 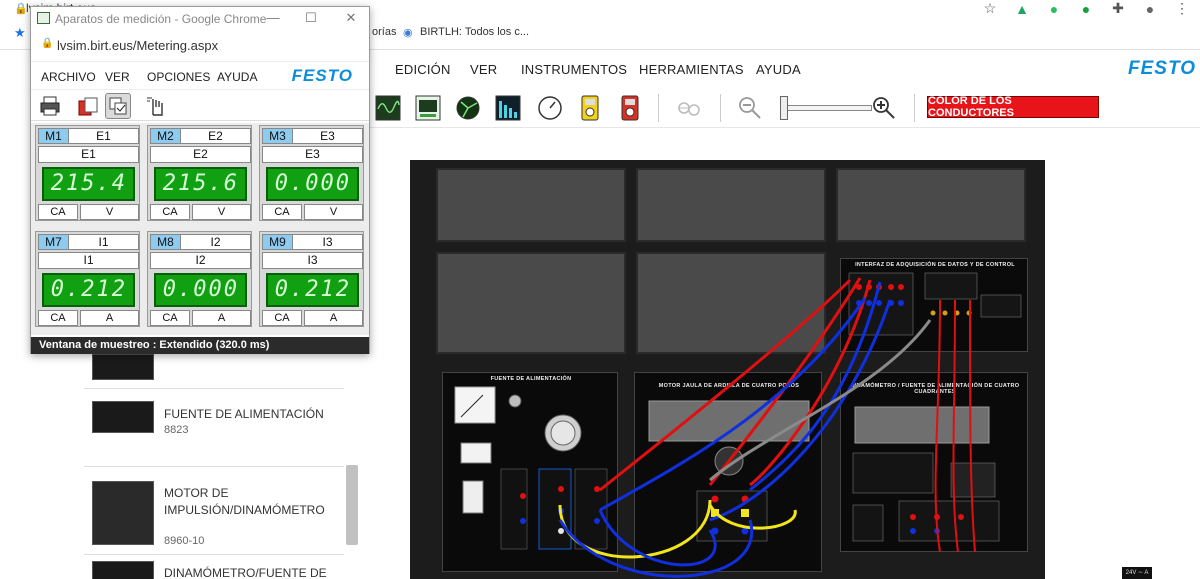 I want to click on sidebar-scrollbar, so click(x=352, y=505).